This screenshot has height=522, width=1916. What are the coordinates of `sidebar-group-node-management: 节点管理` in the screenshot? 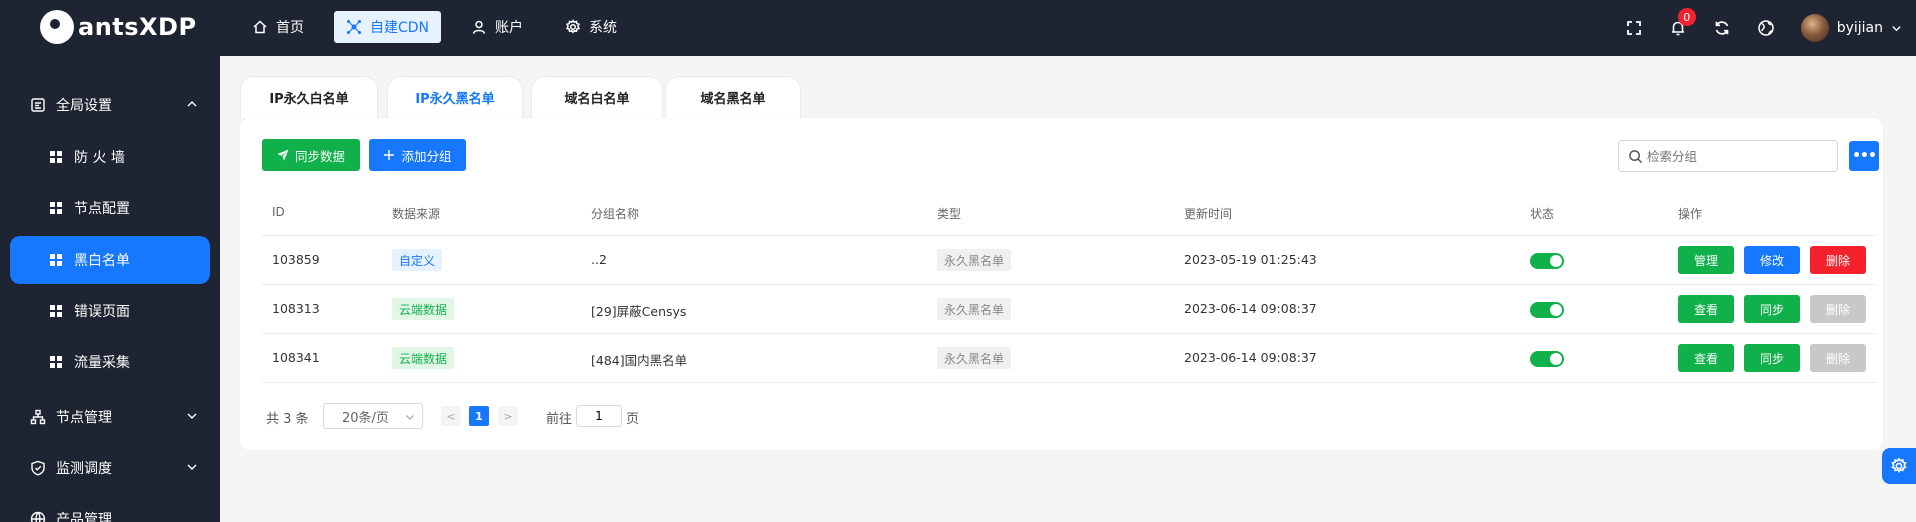 It's located at (110, 417).